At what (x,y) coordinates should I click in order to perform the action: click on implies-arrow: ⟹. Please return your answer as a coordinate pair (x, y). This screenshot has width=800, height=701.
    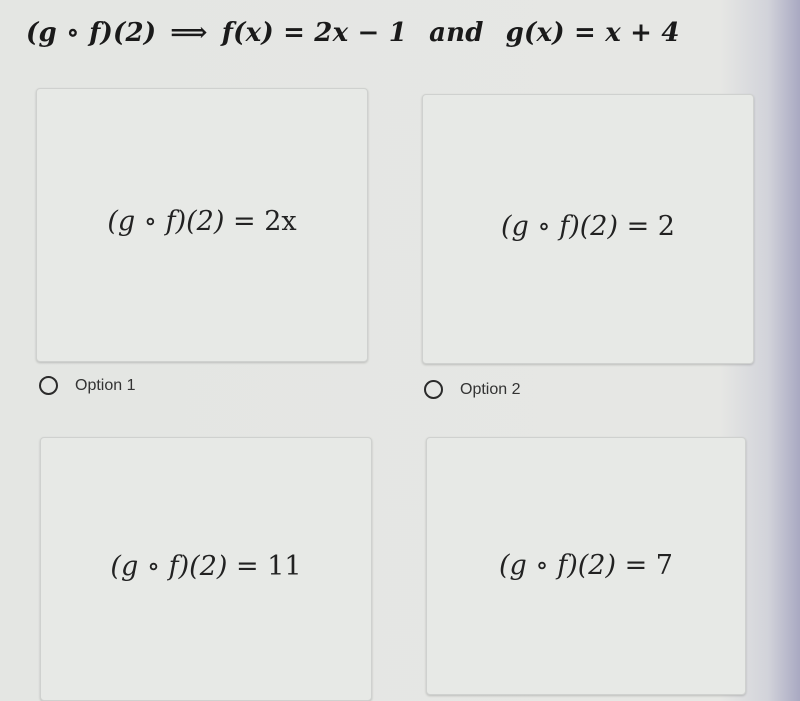
    Looking at the image, I should click on (189, 33).